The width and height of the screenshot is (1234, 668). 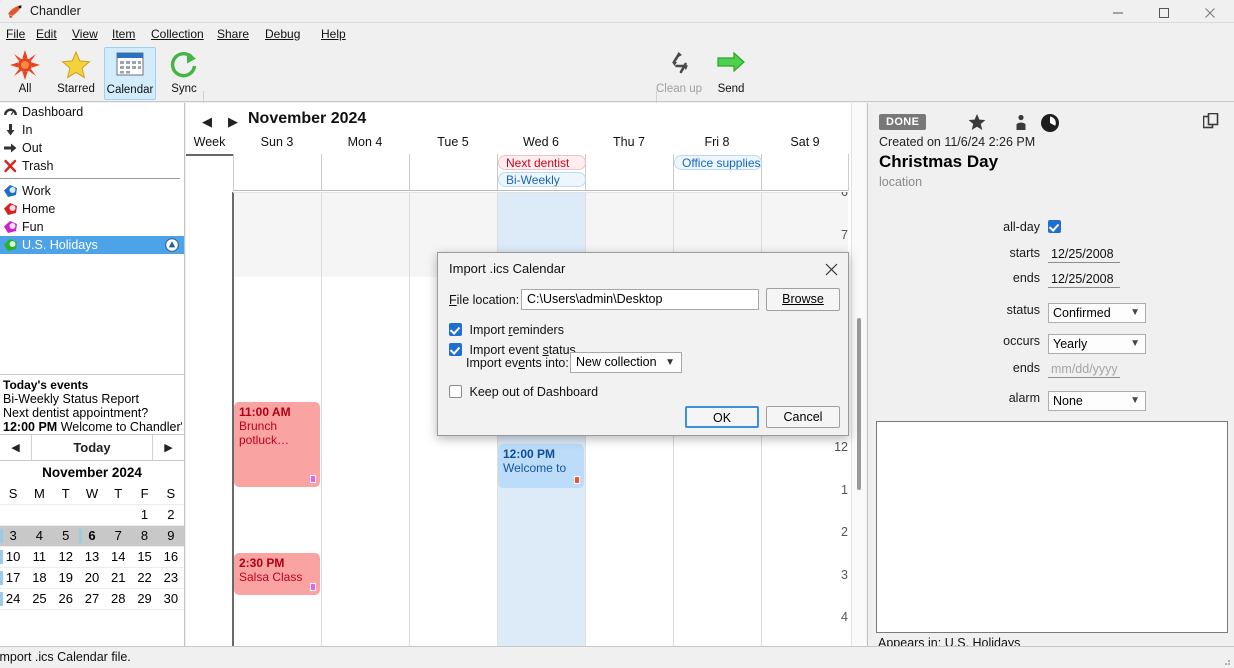 What do you see at coordinates (506, 330) in the screenshot?
I see `import-reminders-checkbox-row: Import reminders` at bounding box center [506, 330].